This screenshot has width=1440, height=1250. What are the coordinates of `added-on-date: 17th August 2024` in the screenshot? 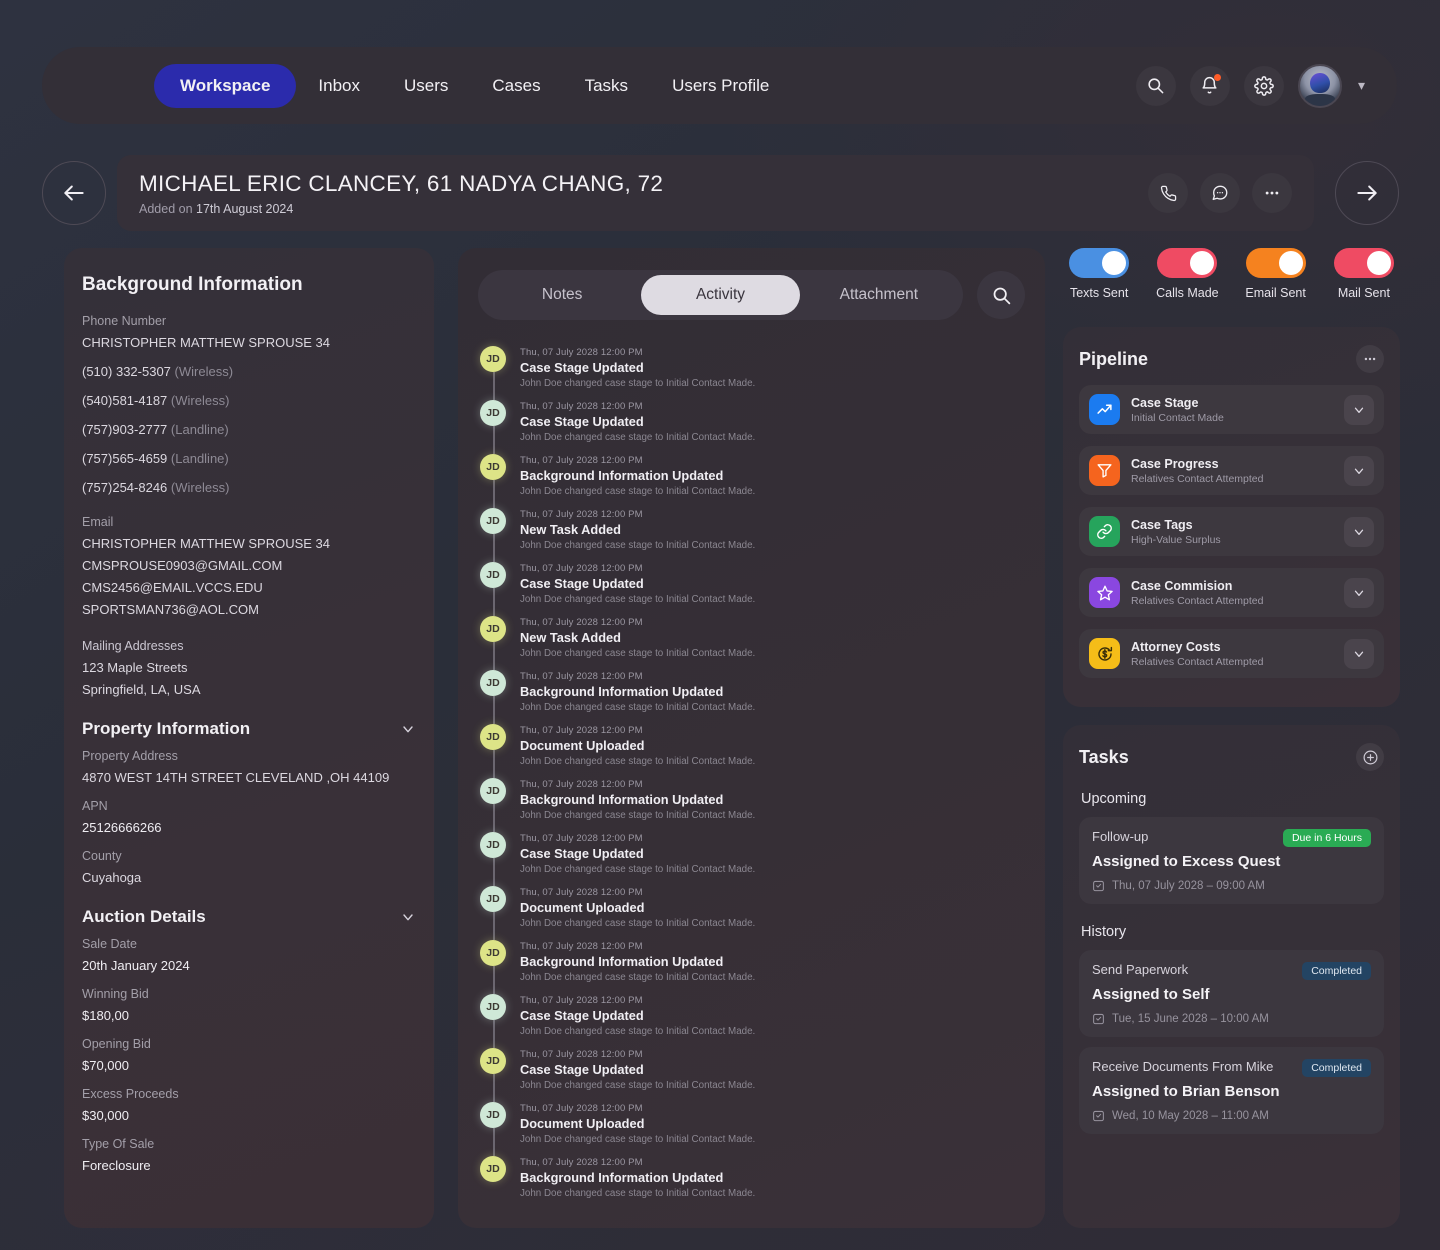 It's located at (245, 208).